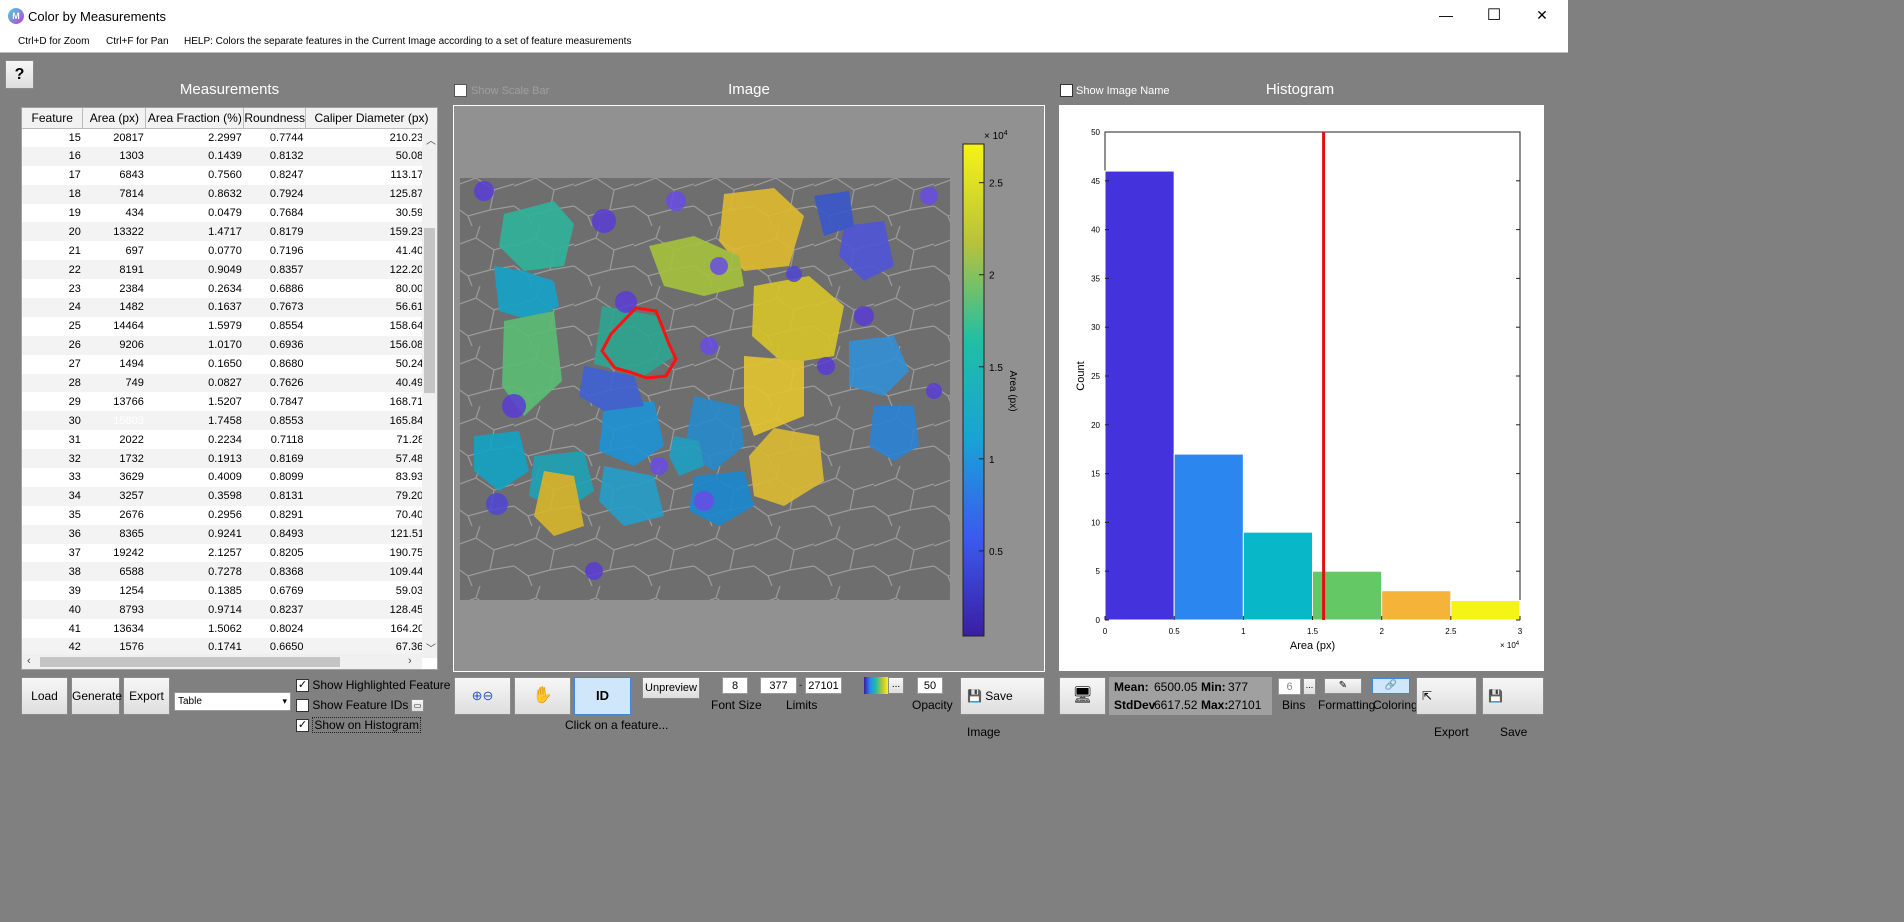 This screenshot has width=1904, height=922. Describe the element at coordinates (114, 590) in the screenshot. I see `table-cell: 1254` at that location.